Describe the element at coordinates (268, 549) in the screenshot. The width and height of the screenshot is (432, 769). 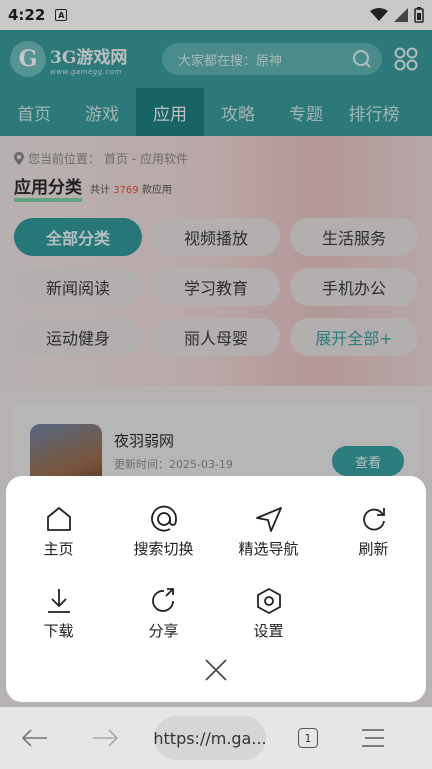
I see `menu-featured-nav-label: 精选导航` at that location.